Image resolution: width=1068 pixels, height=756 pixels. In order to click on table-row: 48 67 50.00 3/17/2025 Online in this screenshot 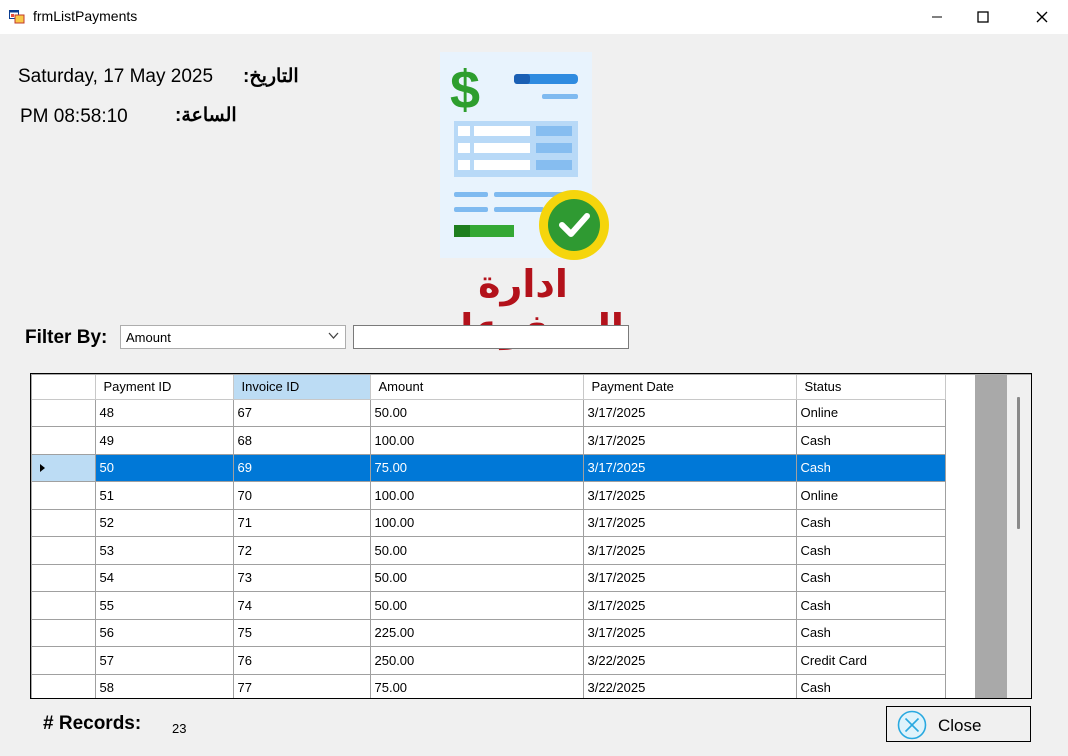, I will do `click(489, 413)`.